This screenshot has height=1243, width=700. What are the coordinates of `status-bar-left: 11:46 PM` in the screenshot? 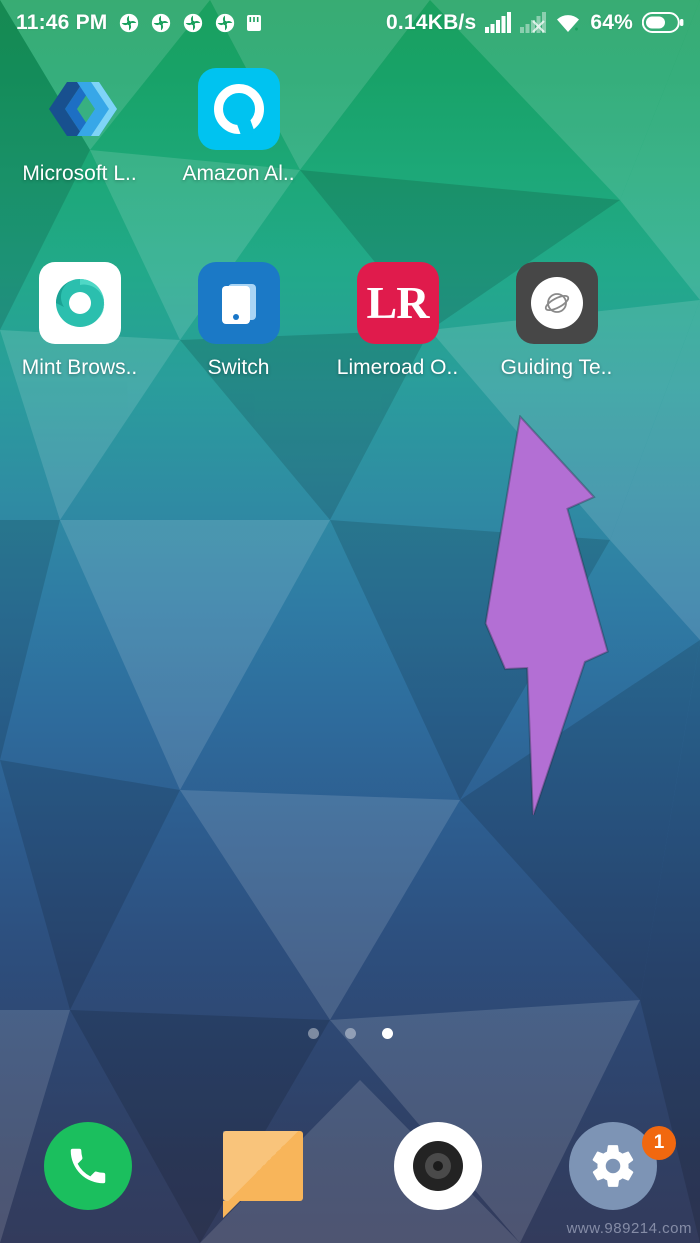 It's located at (139, 23).